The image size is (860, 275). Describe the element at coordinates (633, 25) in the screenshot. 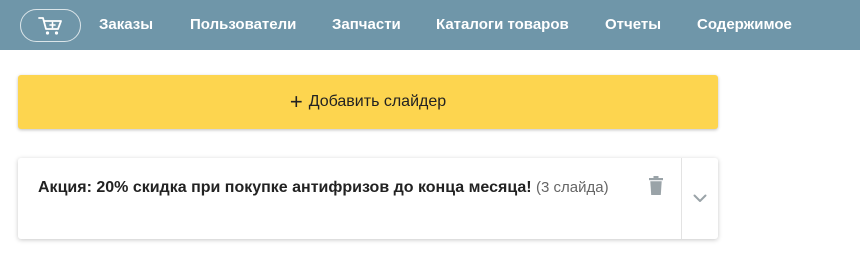

I see `nav-item-reports: Отчеты` at that location.